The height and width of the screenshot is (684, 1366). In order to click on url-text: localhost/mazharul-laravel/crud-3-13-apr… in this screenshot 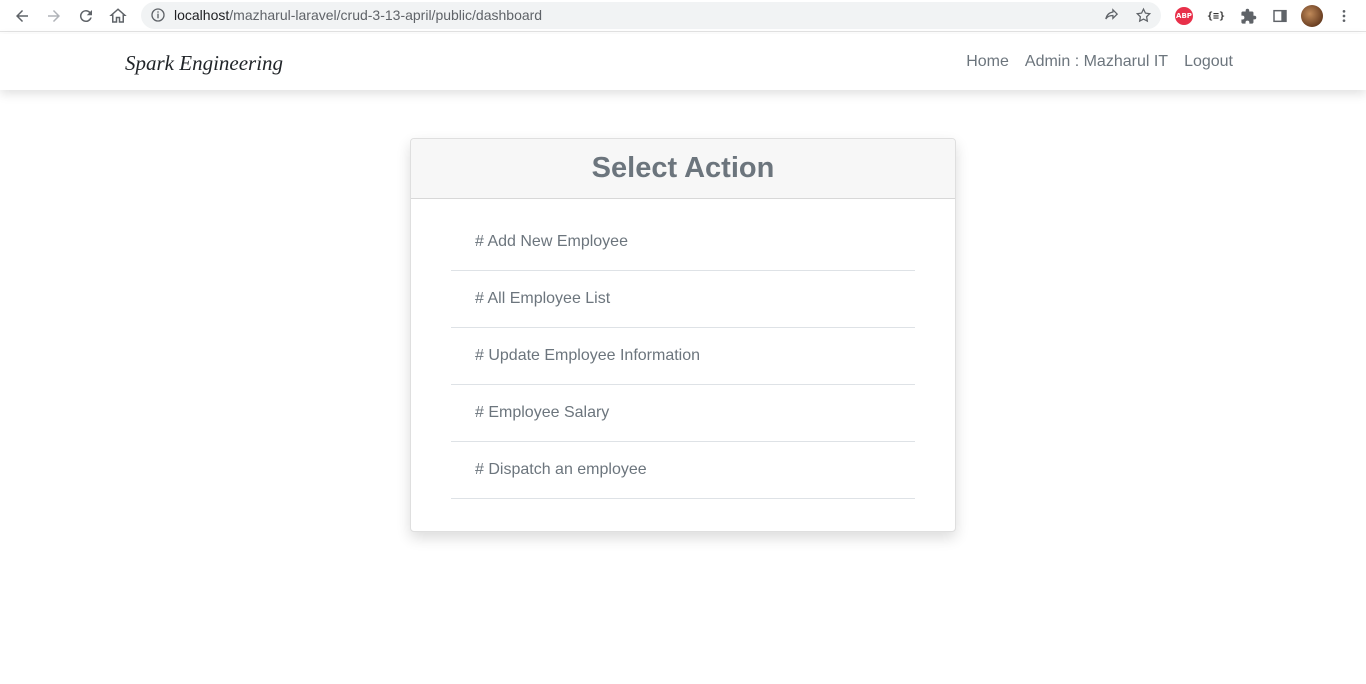, I will do `click(358, 15)`.